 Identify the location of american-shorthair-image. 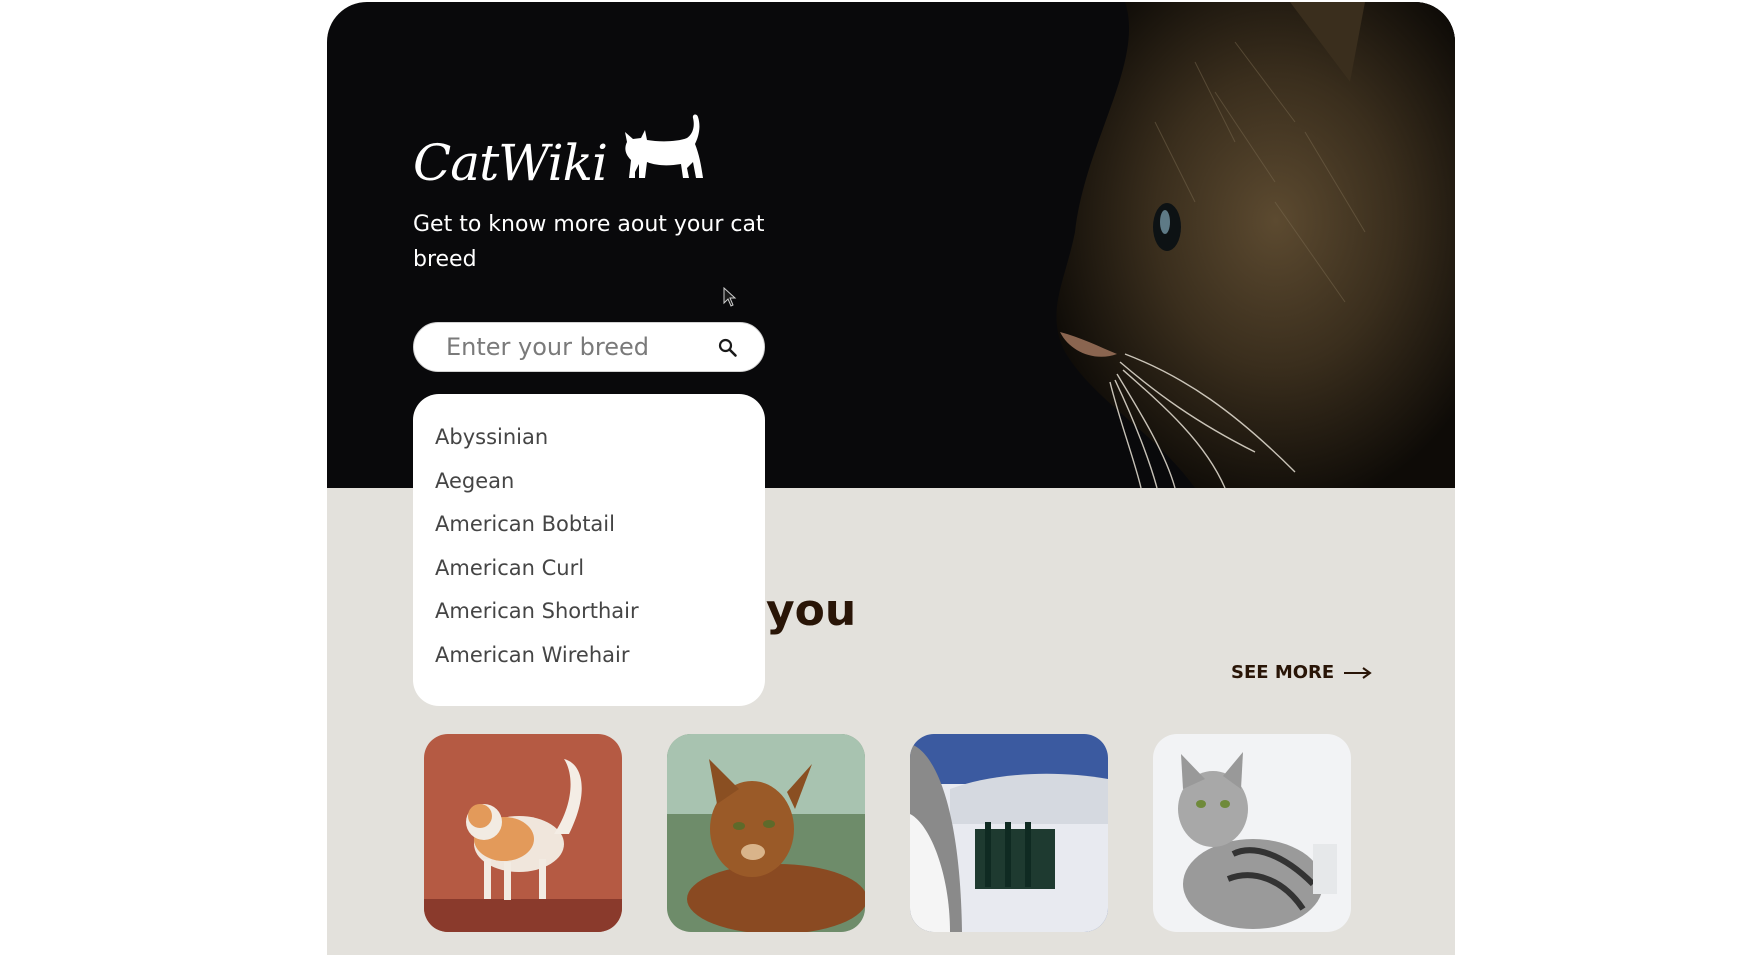
(1252, 833).